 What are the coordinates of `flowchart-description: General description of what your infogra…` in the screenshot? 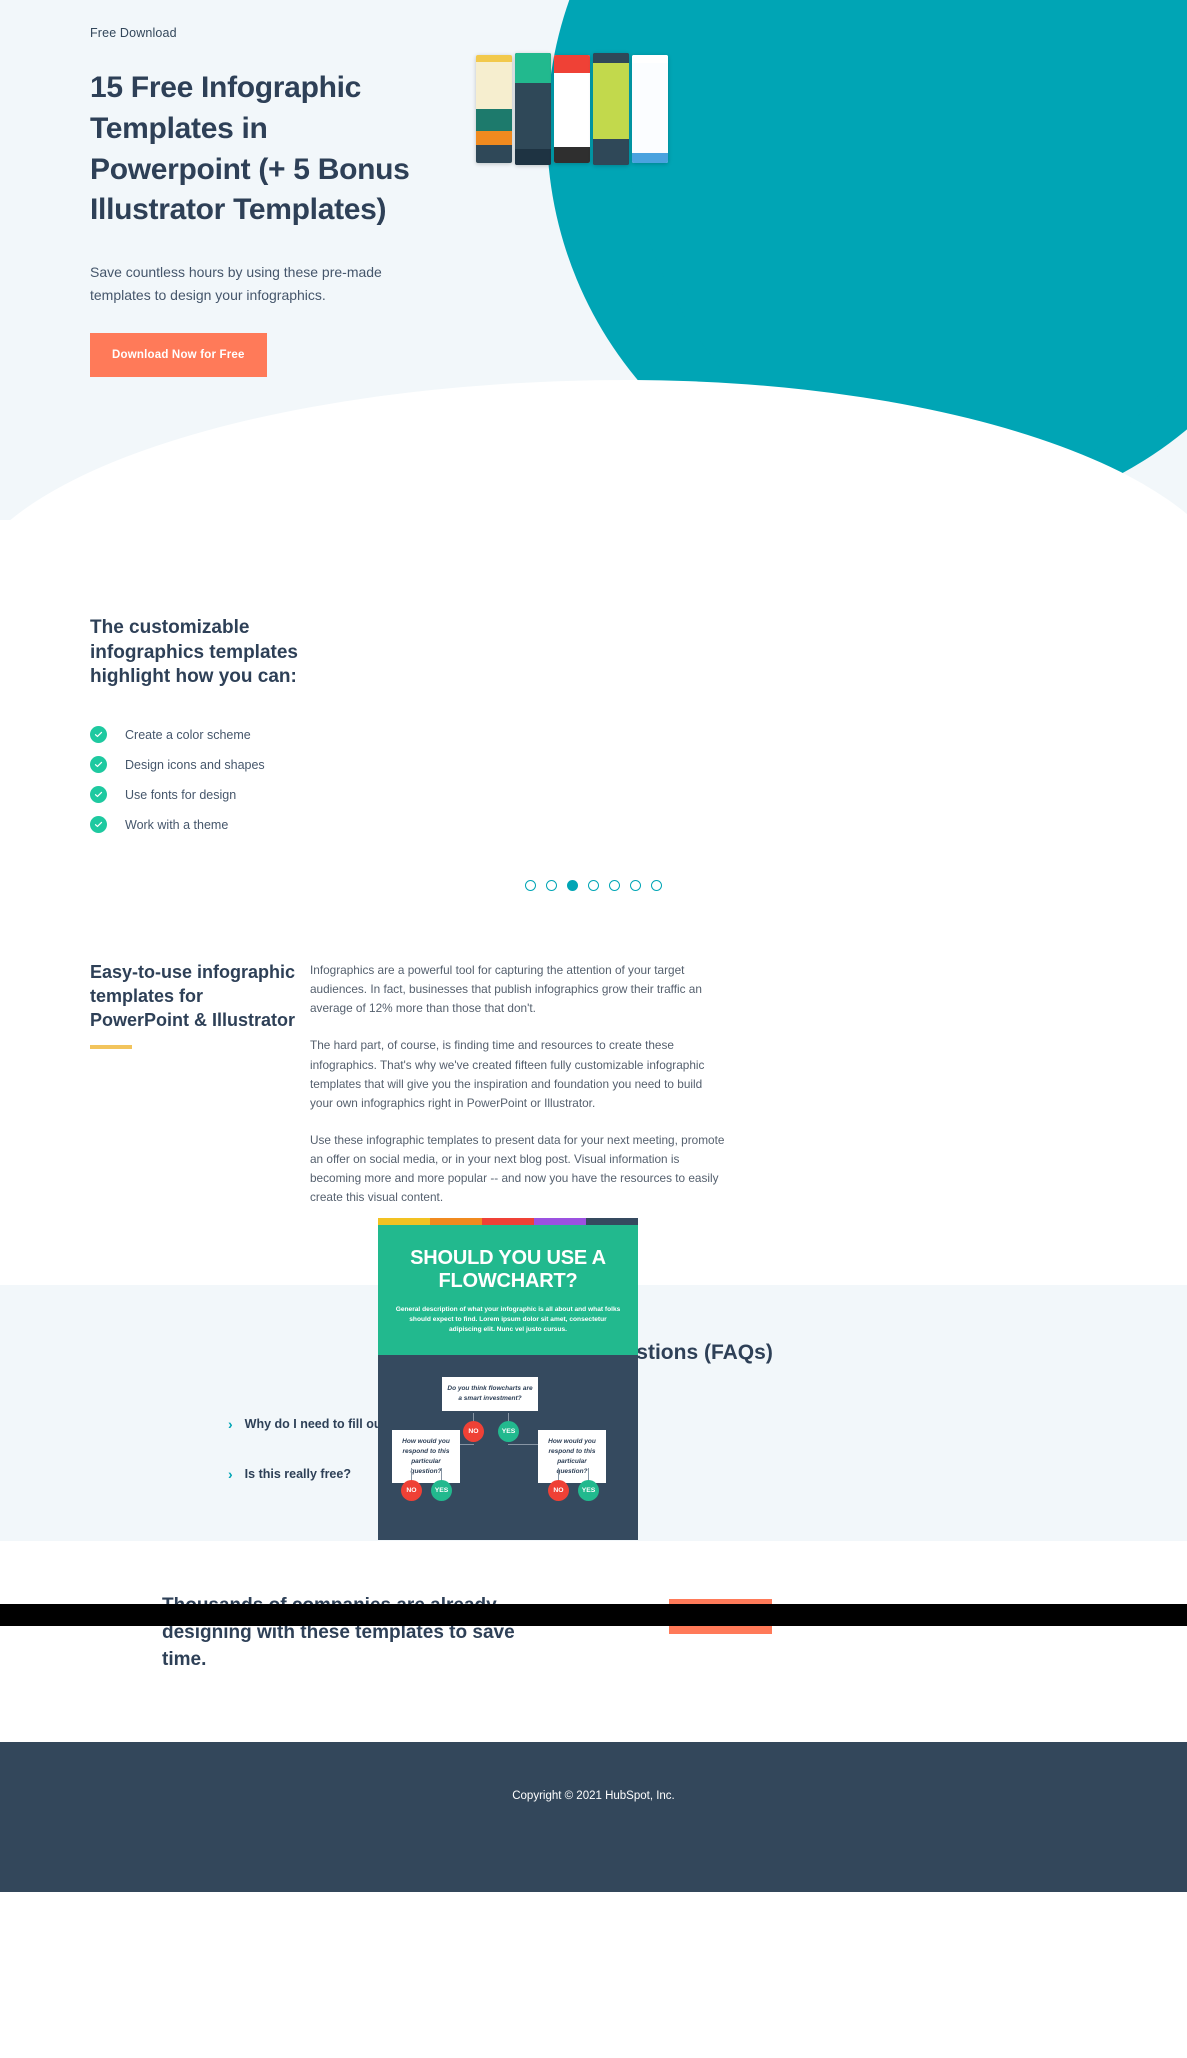 It's located at (508, 1319).